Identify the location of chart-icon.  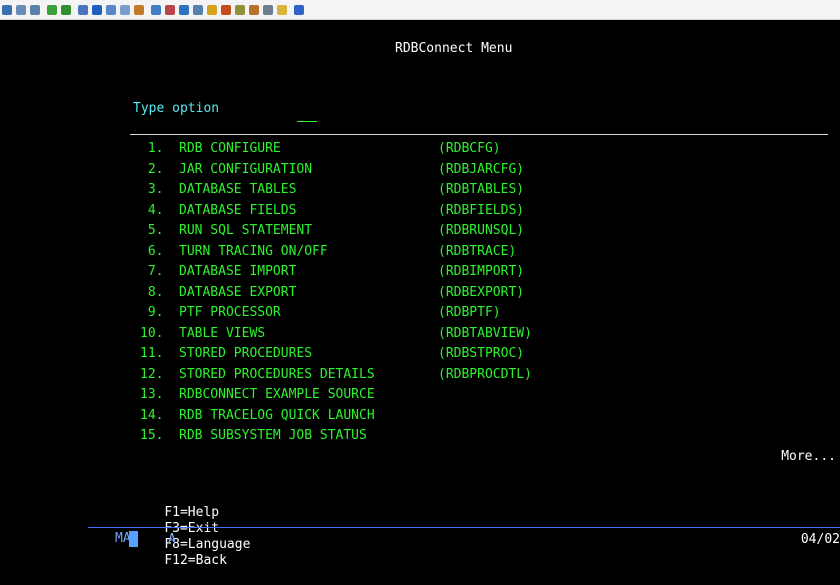
(170, 9).